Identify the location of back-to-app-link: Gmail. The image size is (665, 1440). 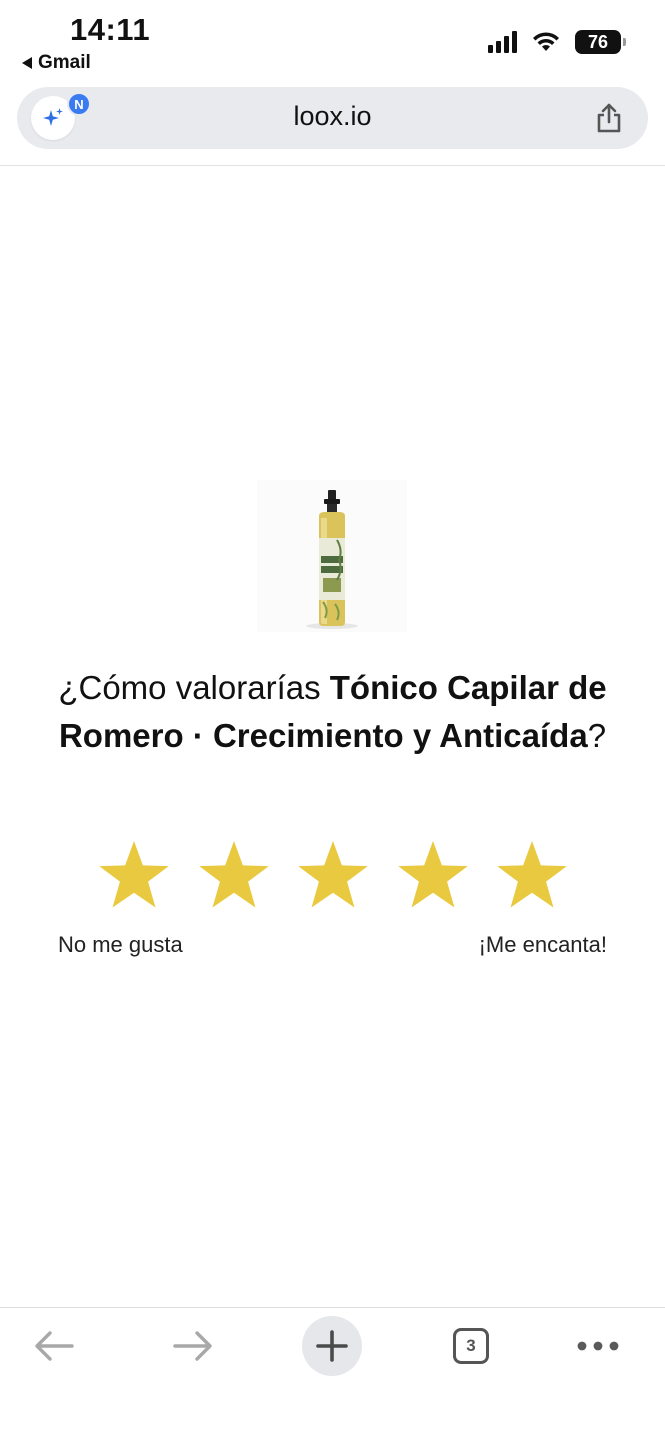
(56, 63).